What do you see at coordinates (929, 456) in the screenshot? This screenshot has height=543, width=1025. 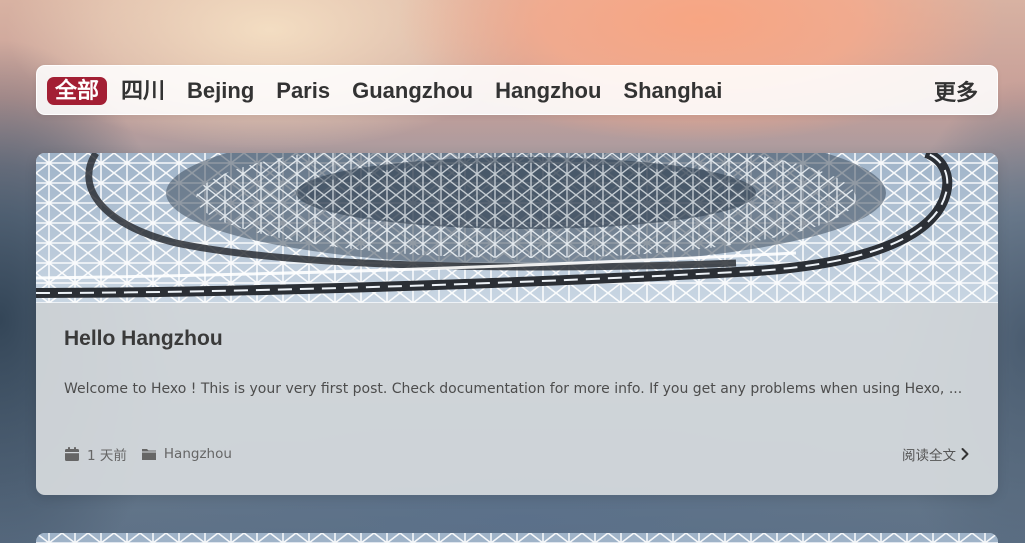 I see `read-more-label: 阅读全文` at bounding box center [929, 456].